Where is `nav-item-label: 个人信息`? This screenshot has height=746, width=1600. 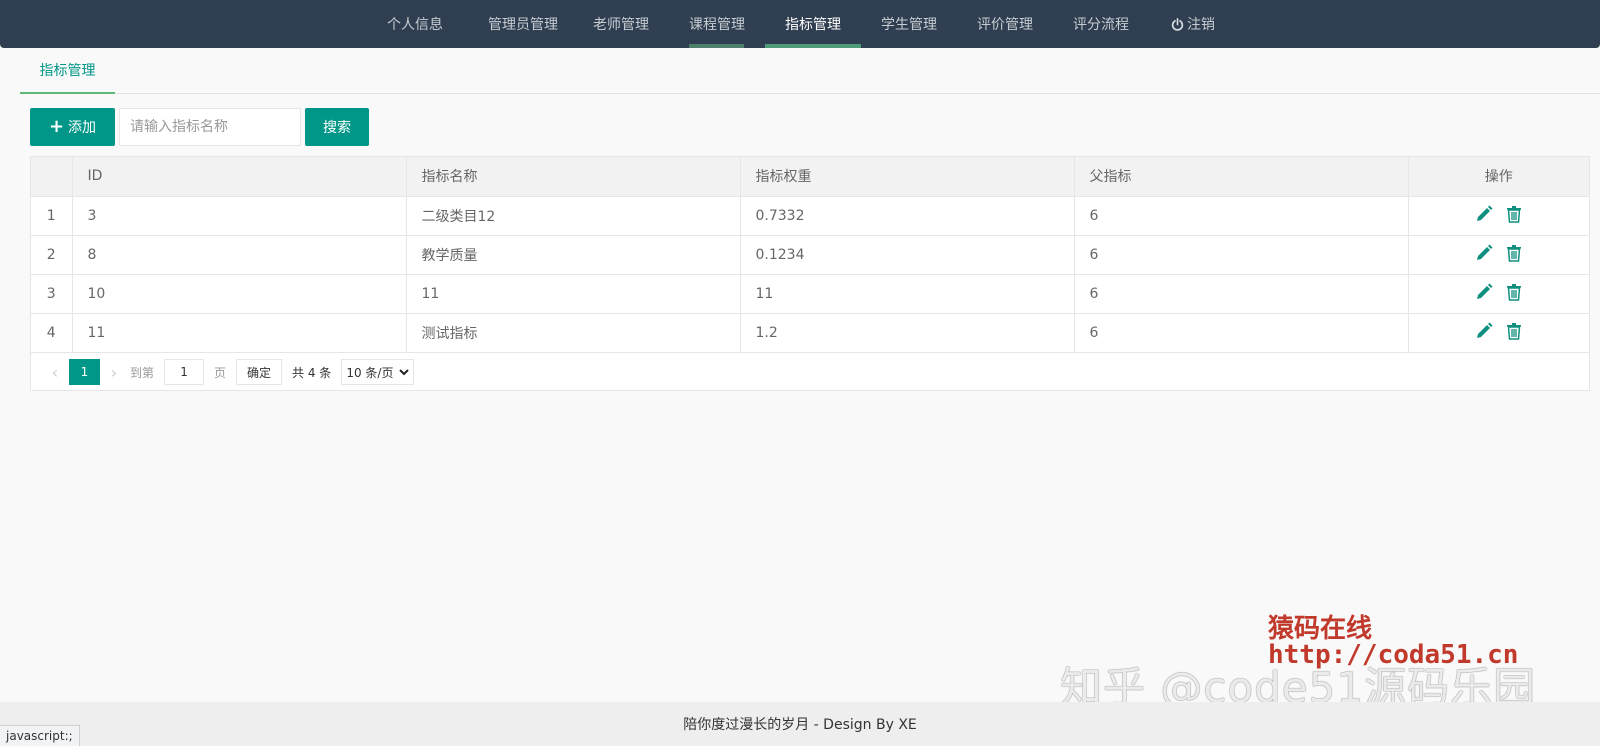
nav-item-label: 个人信息 is located at coordinates (415, 25).